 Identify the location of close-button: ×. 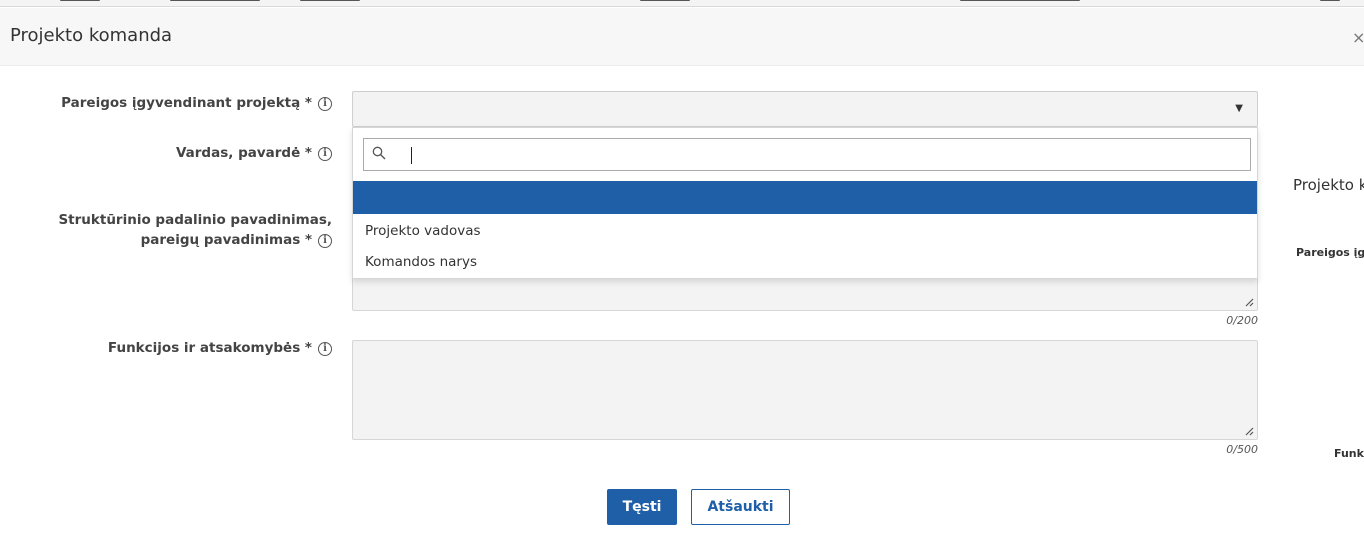
(1358, 38).